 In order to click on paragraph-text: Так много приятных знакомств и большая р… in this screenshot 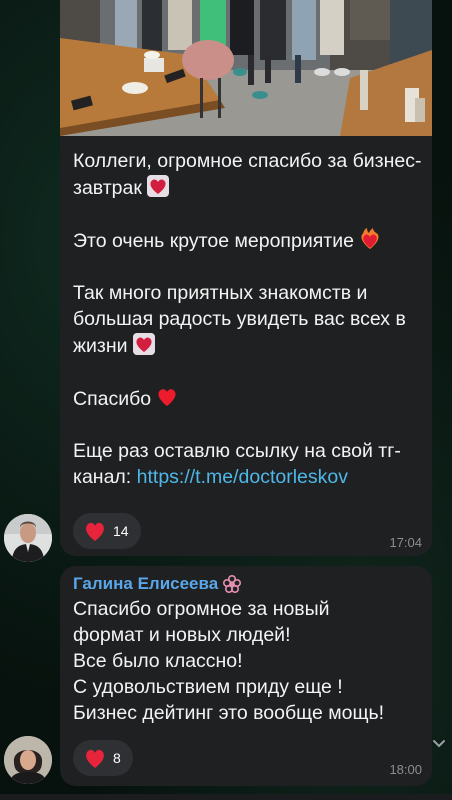, I will do `click(239, 319)`.